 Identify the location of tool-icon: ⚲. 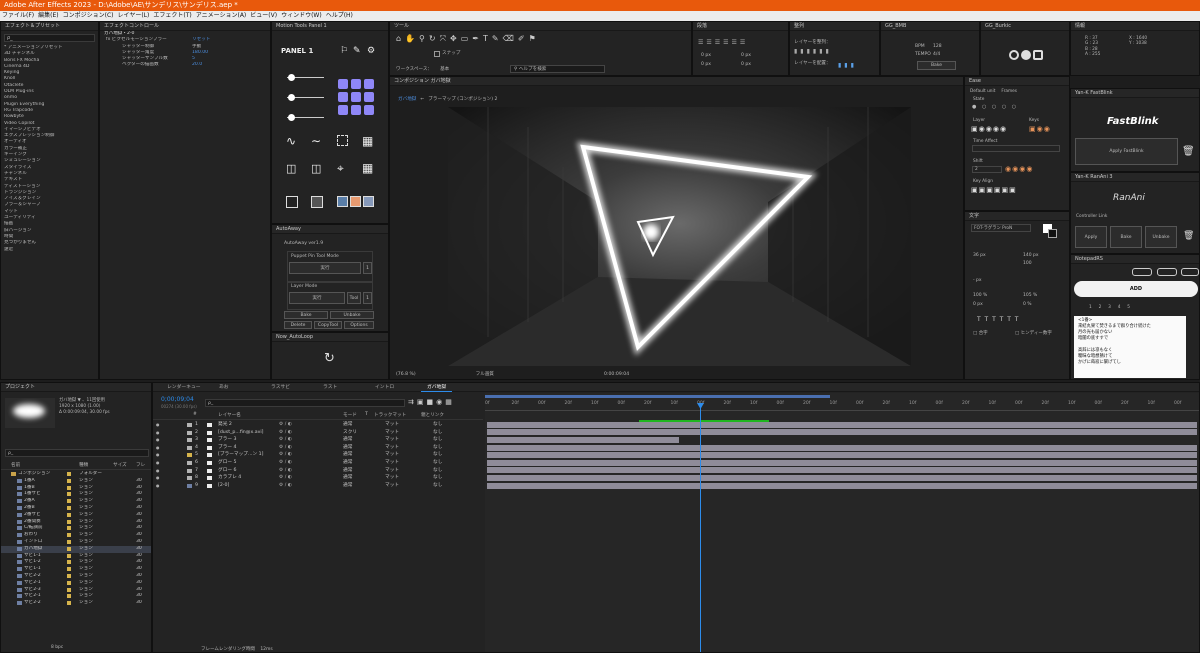
(424, 38).